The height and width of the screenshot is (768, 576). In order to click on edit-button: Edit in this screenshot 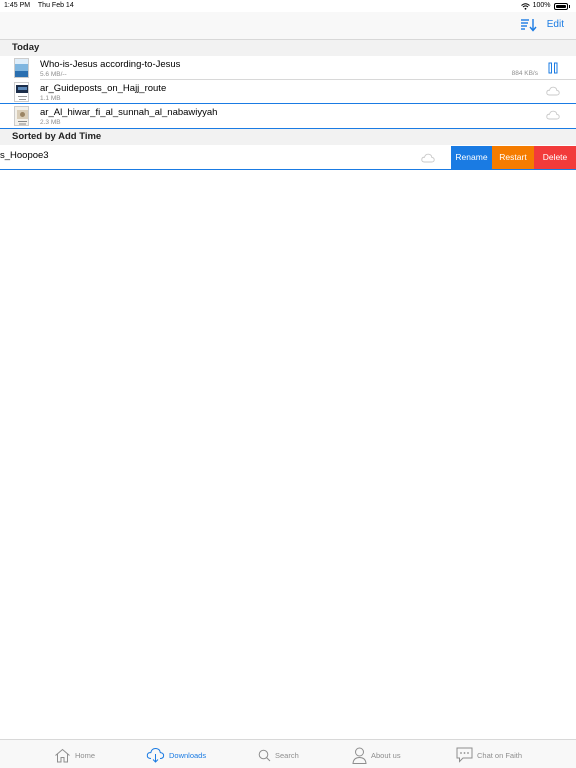, I will do `click(555, 24)`.